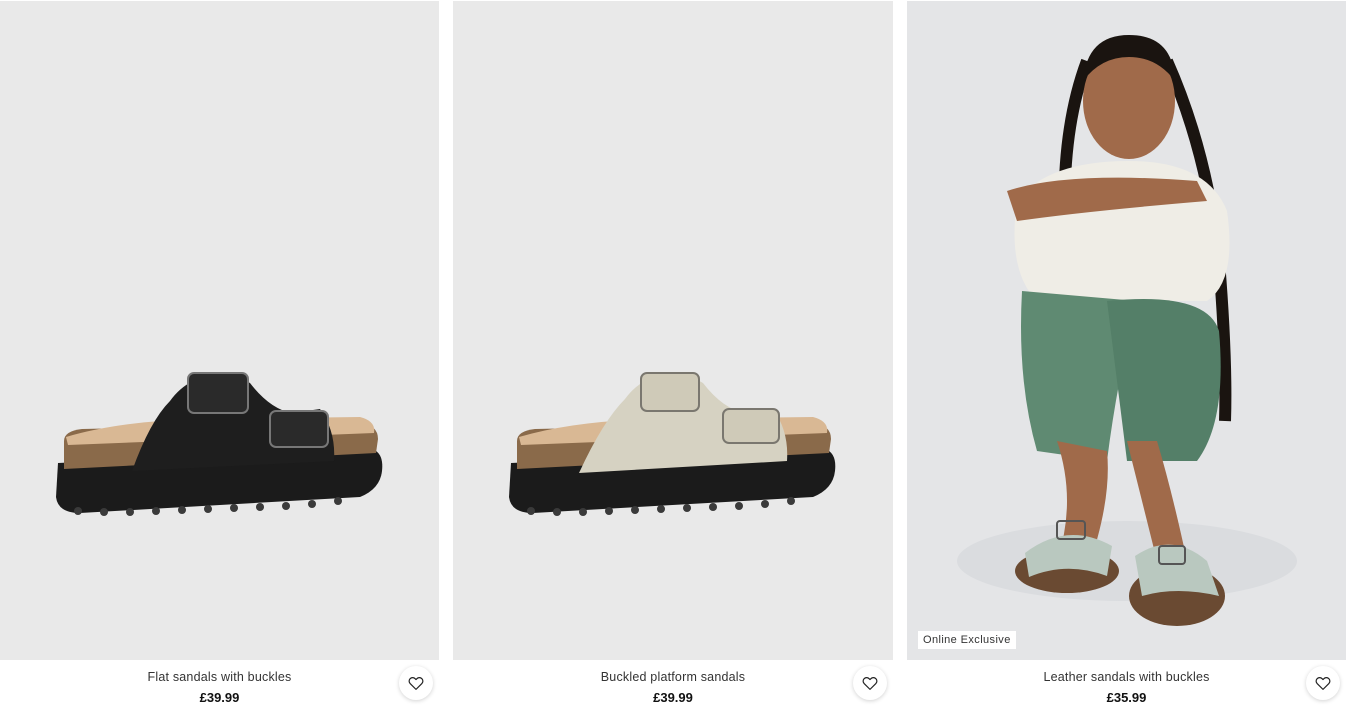  What do you see at coordinates (673, 677) in the screenshot?
I see `product-title: Buckled platform sandals` at bounding box center [673, 677].